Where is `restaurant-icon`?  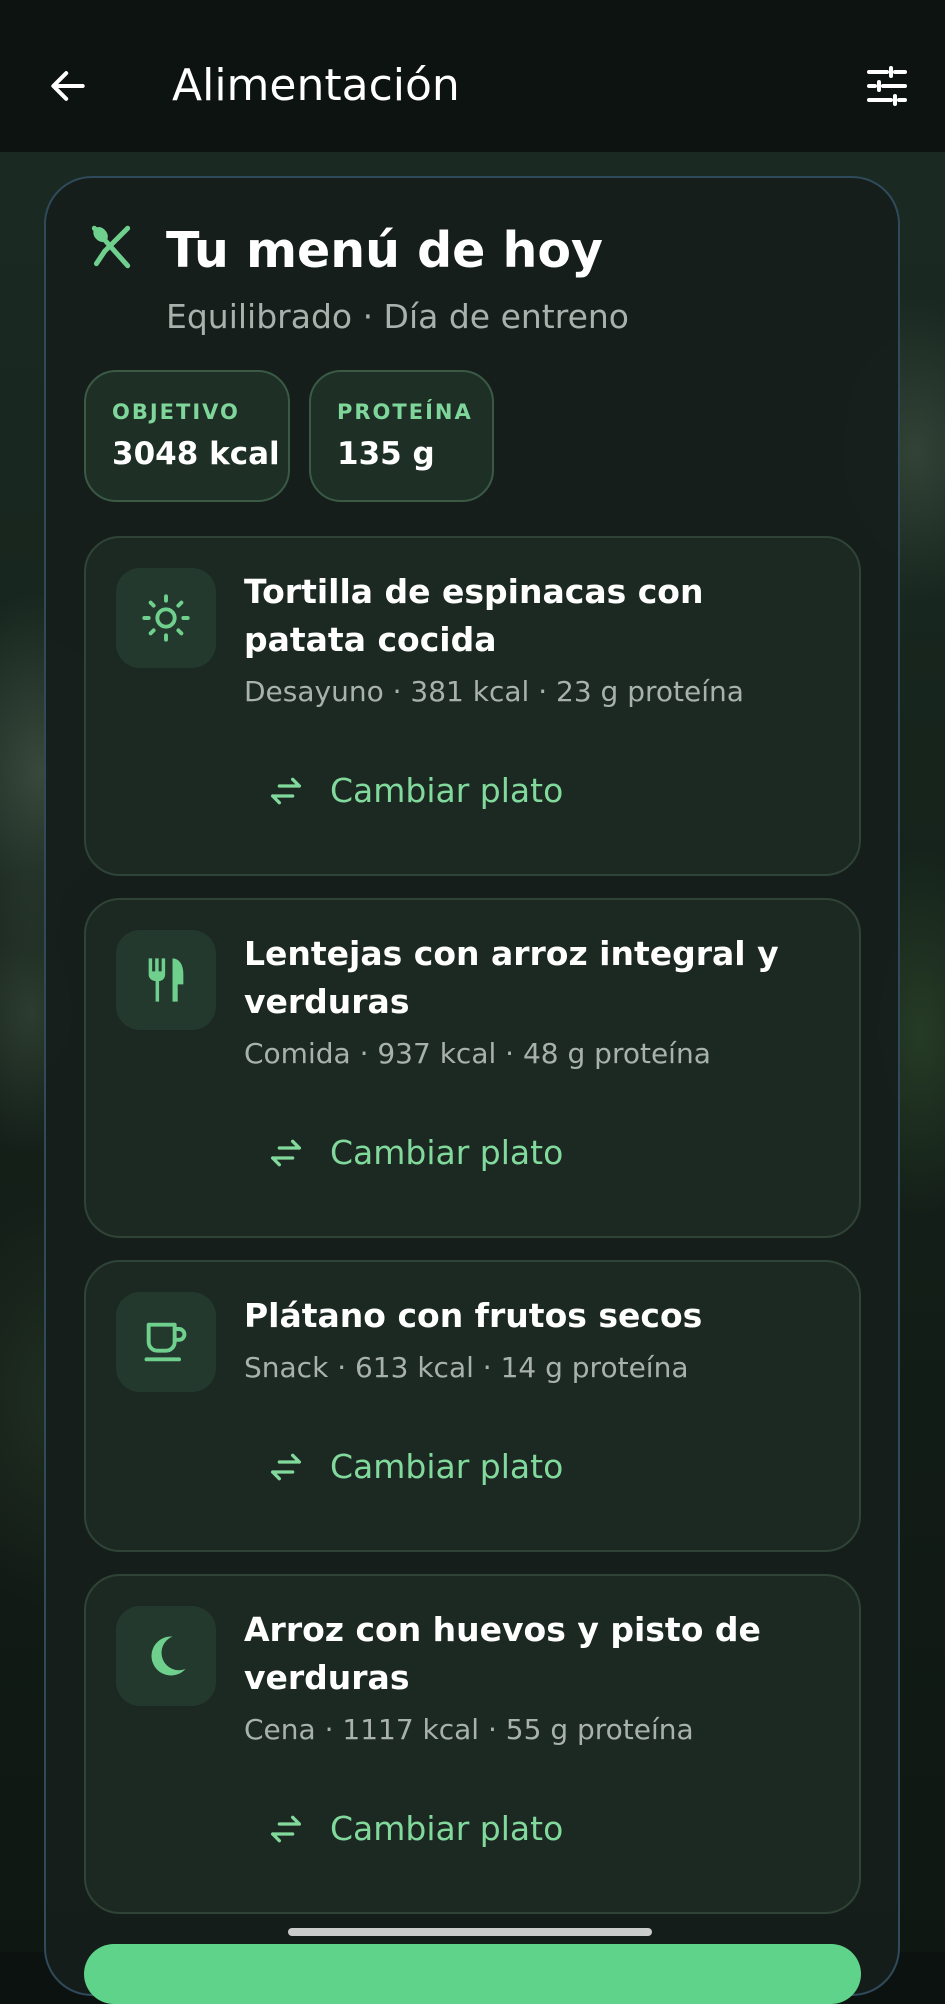
restaurant-icon is located at coordinates (166, 980).